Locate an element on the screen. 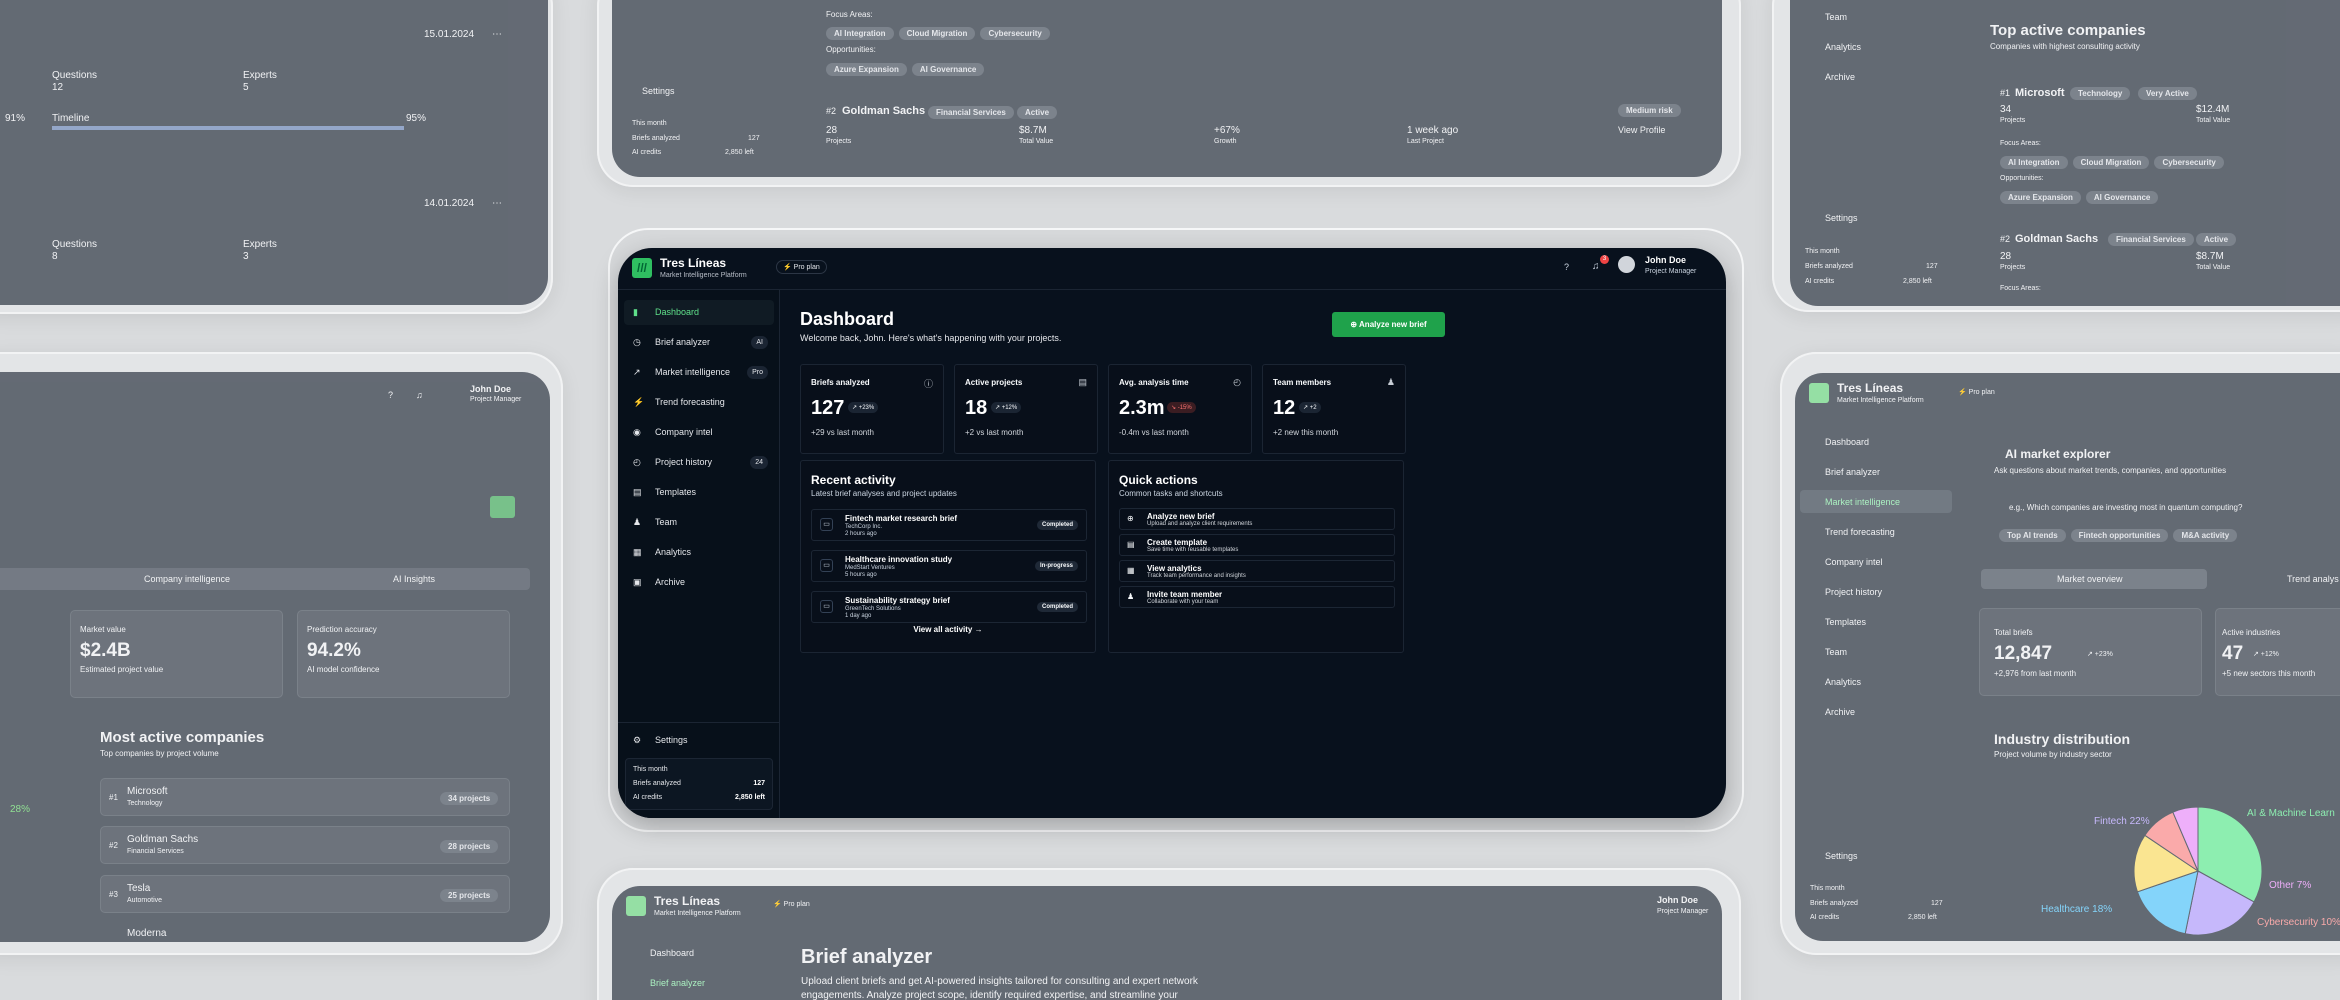 This screenshot has width=2340, height=1000. ms-opps-tags: Azure Expansion AI Governance is located at coordinates (2081, 196).